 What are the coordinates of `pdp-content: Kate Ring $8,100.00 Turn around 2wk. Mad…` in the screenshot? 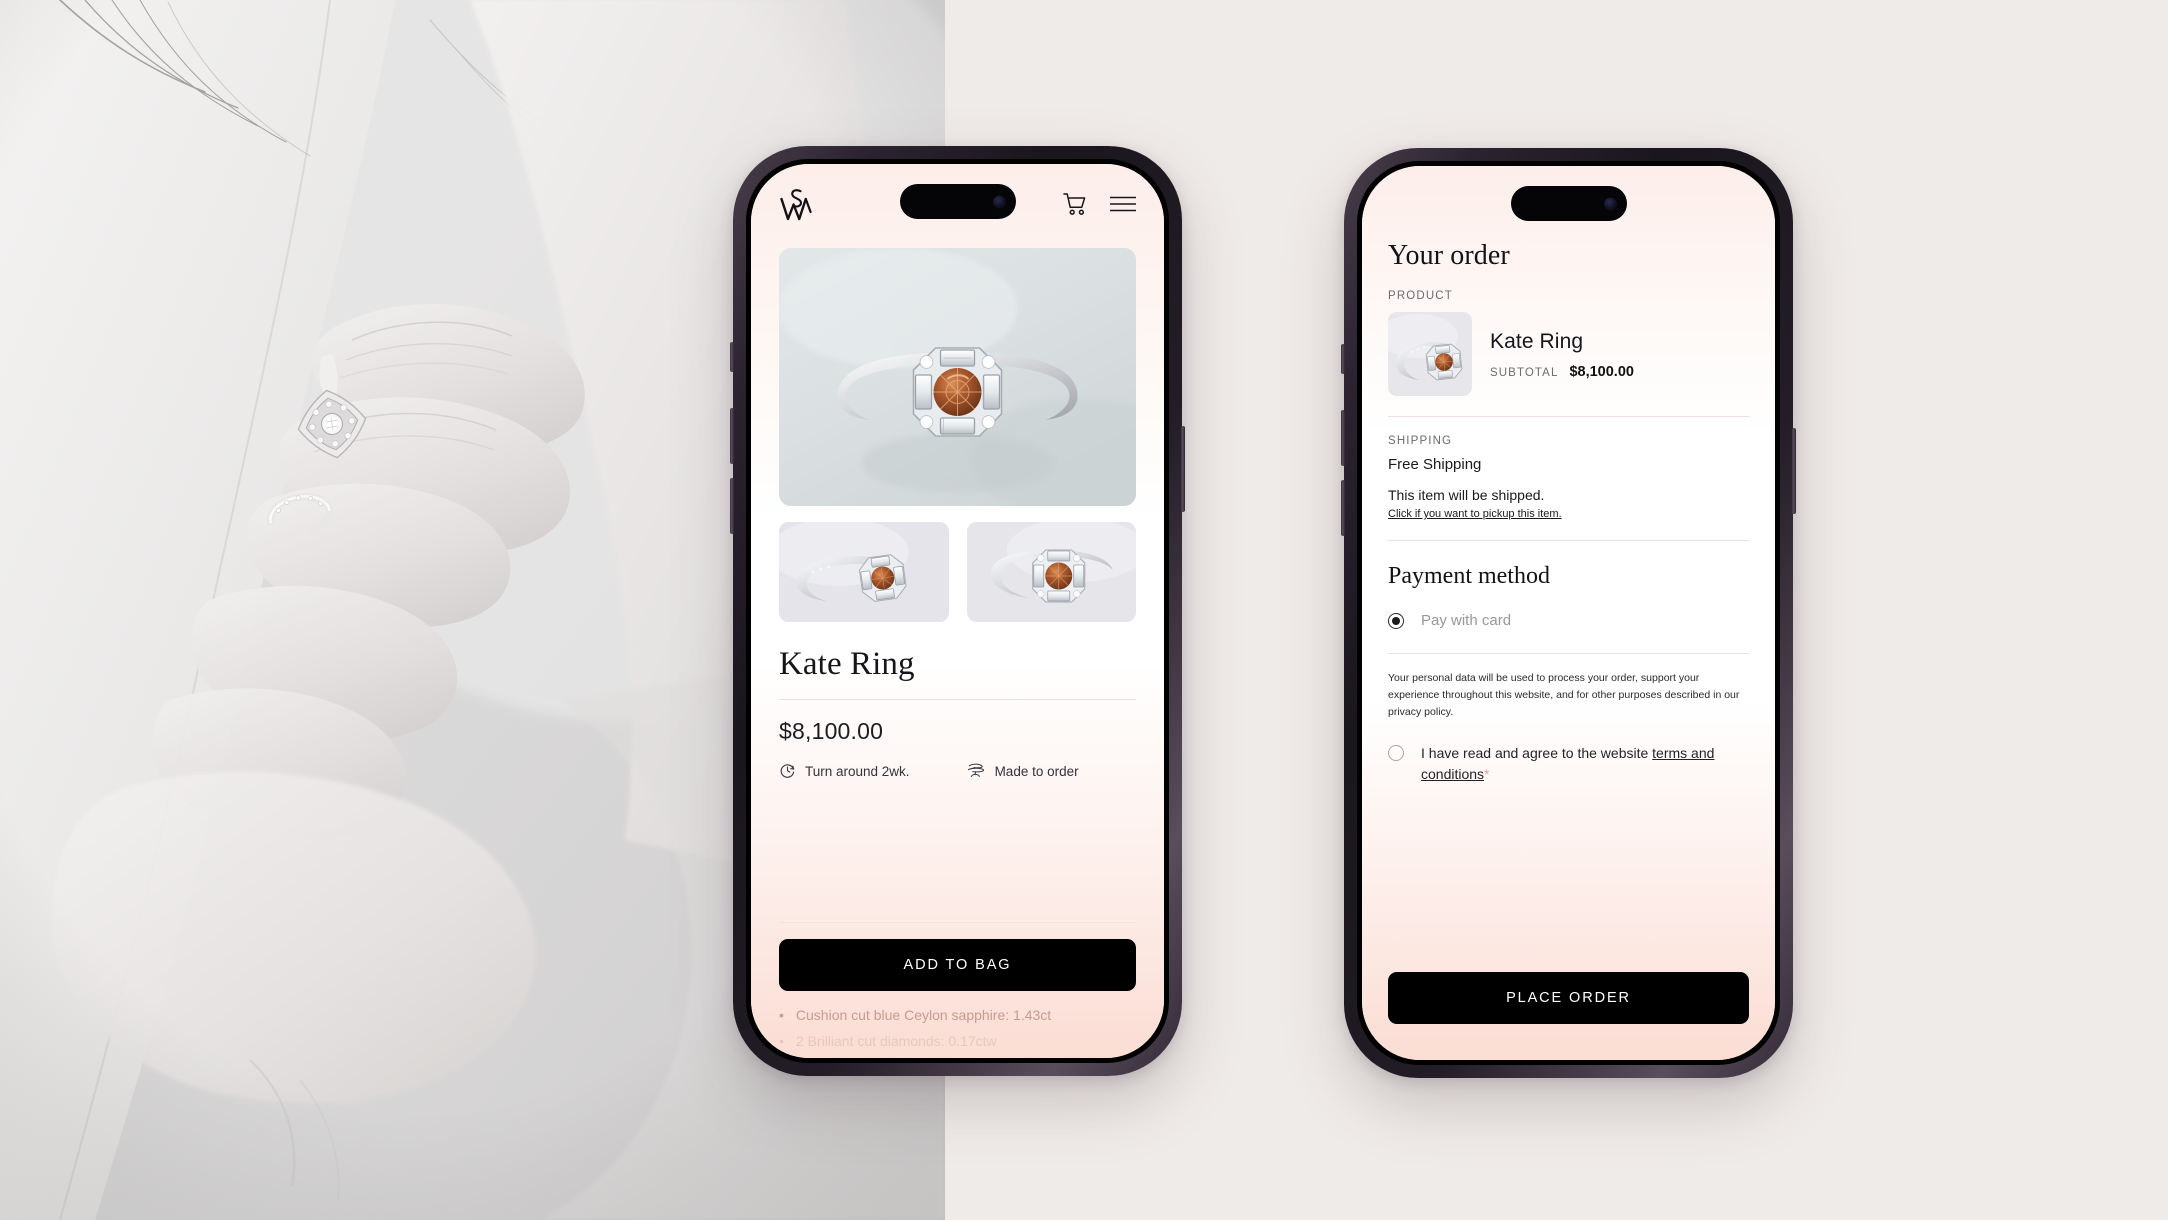 It's located at (957, 585).